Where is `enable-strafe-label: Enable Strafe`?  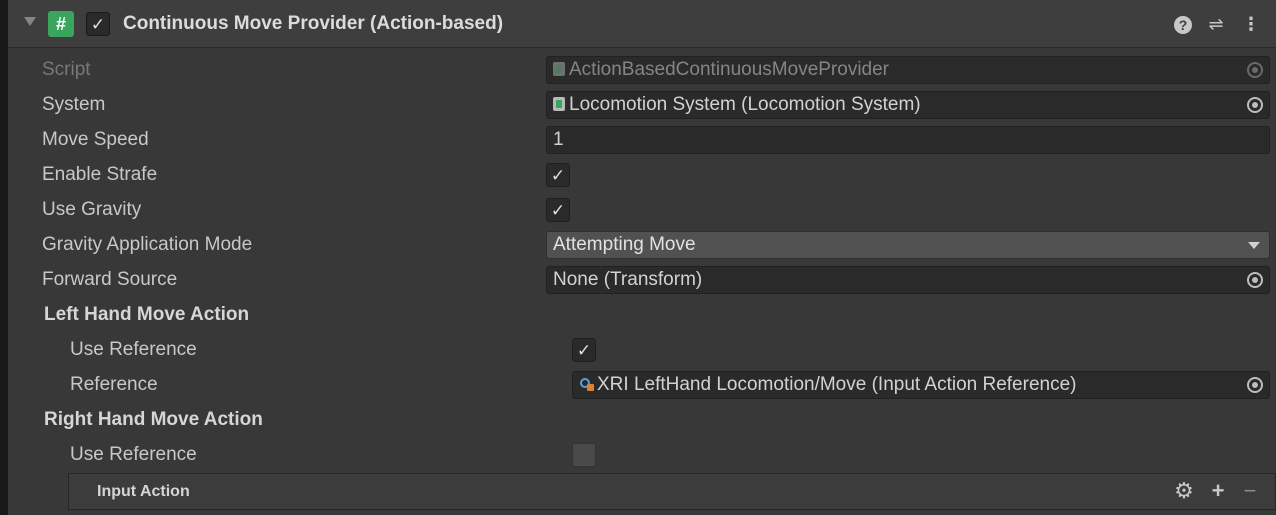
enable-strafe-label: Enable Strafe is located at coordinates (100, 174).